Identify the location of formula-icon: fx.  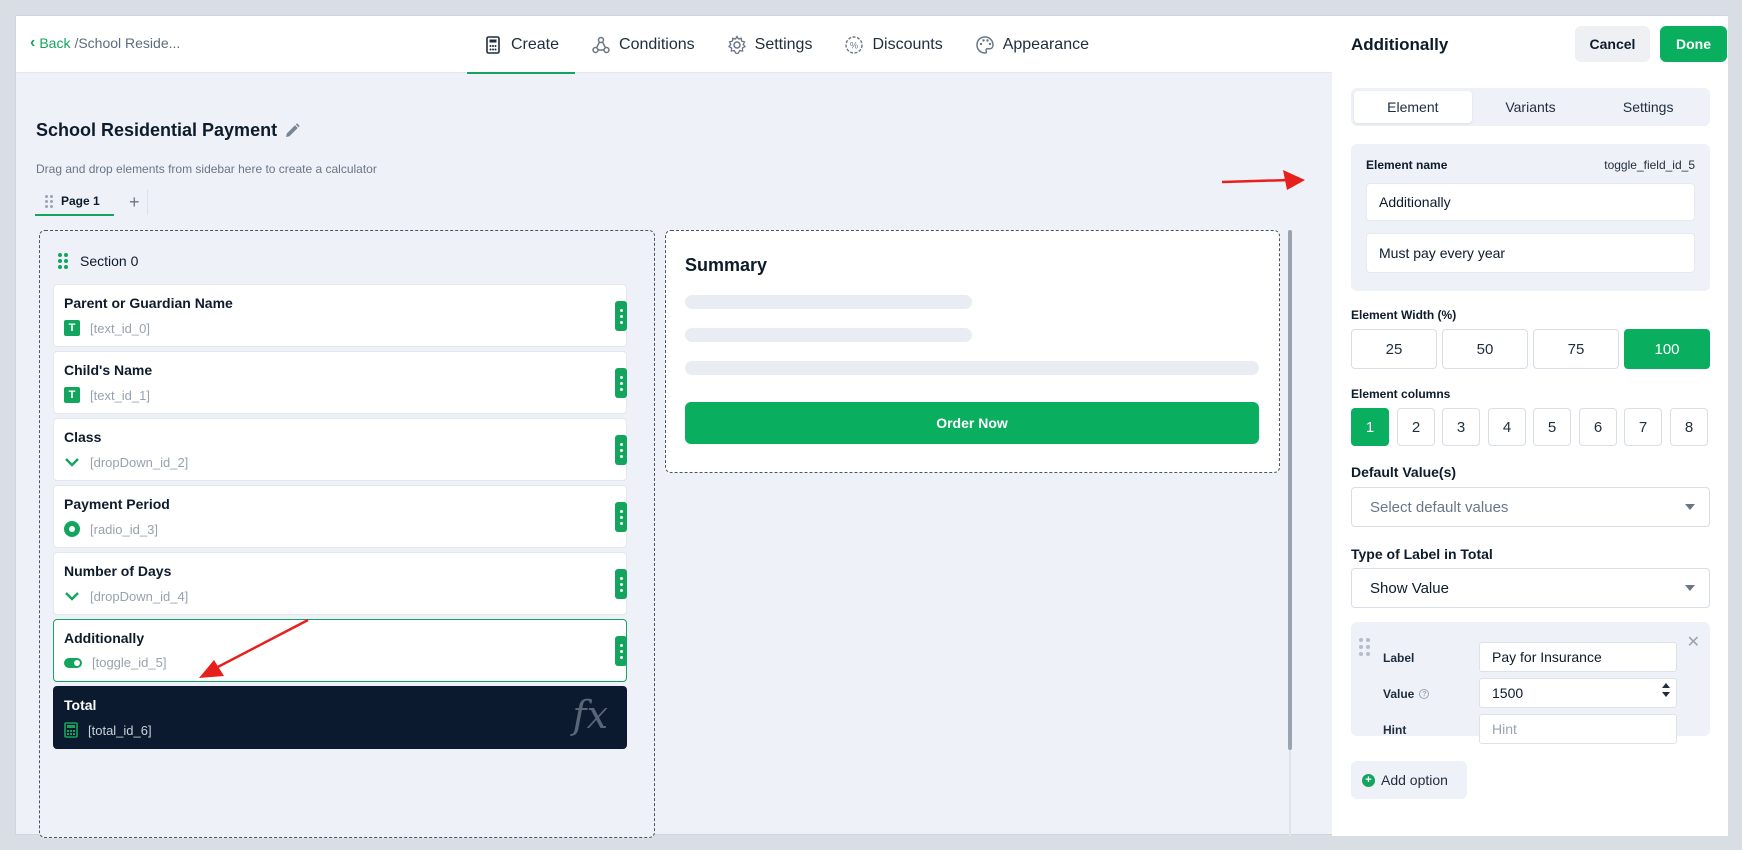
(590, 715).